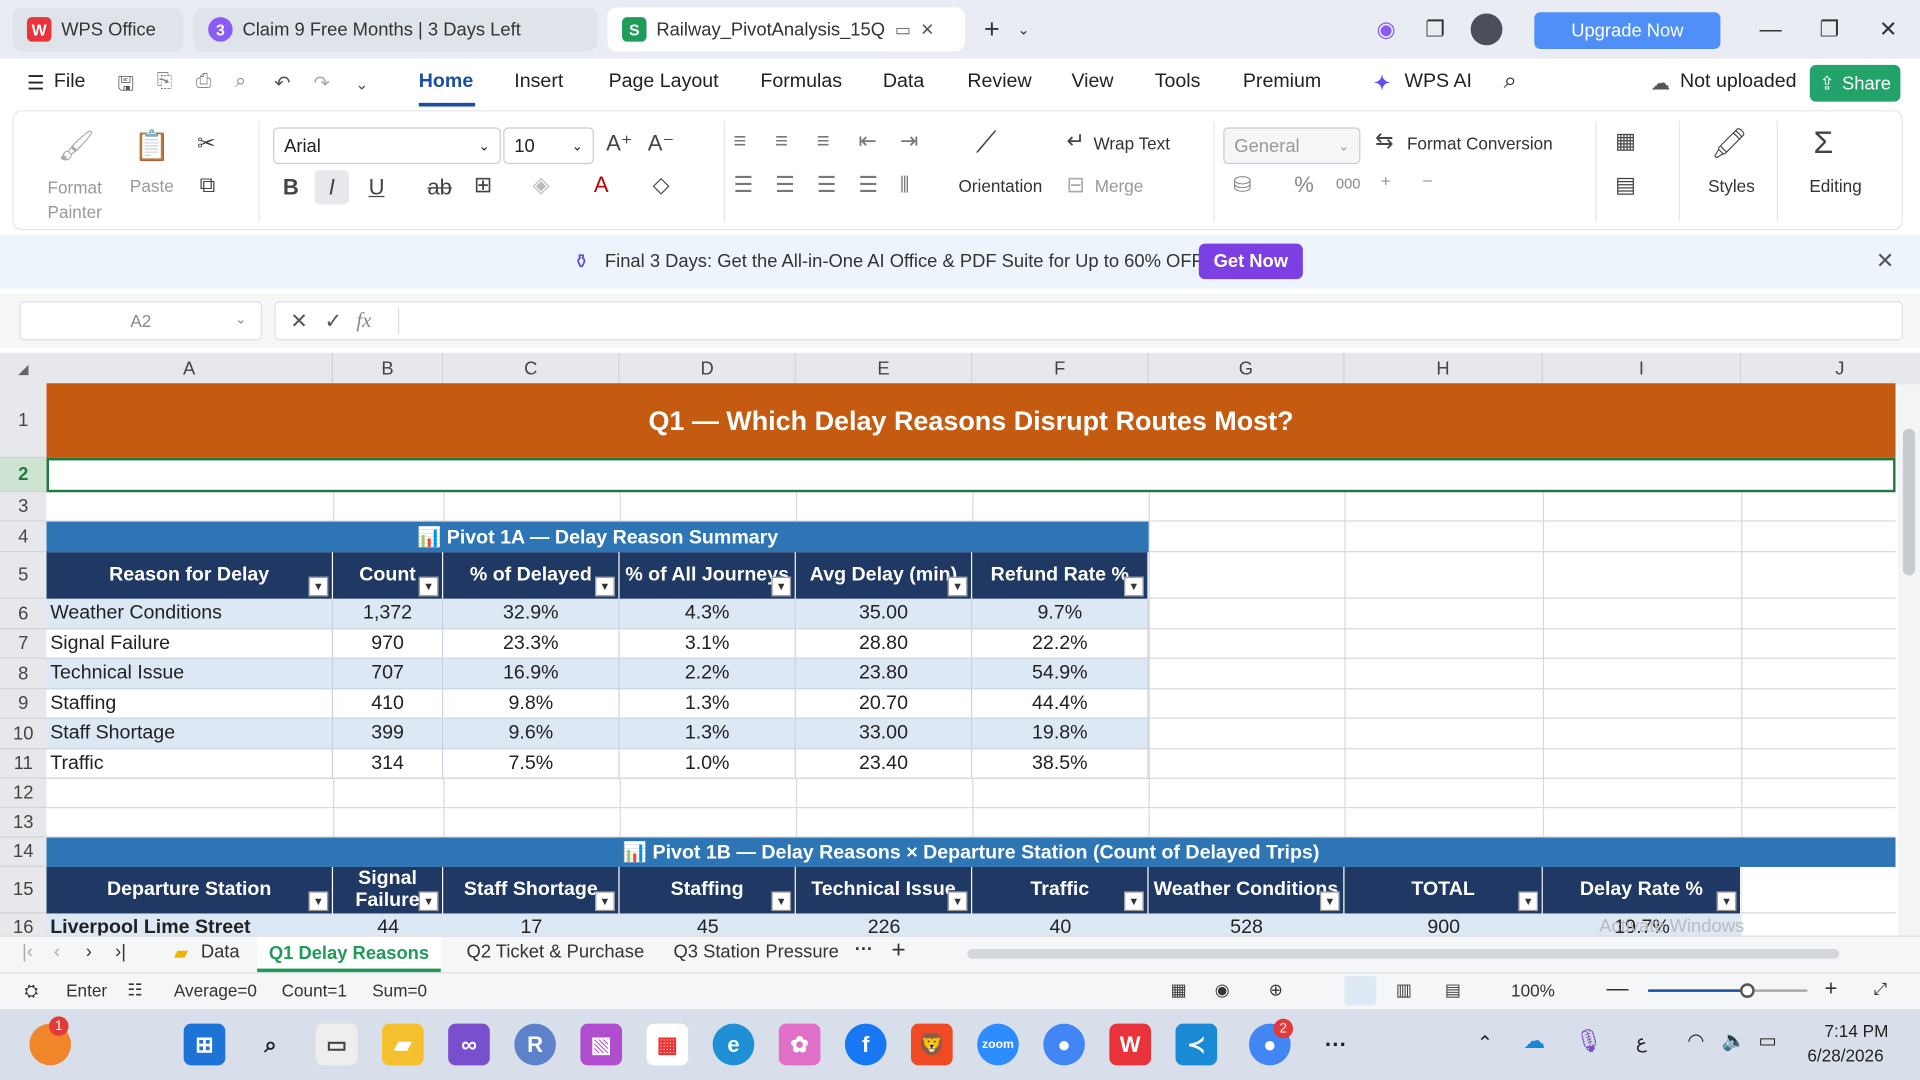 The width and height of the screenshot is (1920, 1080). I want to click on first-sheet-icon: |‹, so click(27, 952).